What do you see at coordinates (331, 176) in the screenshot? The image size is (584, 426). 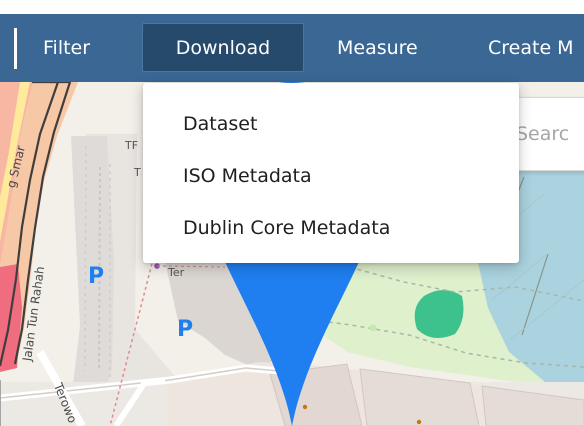 I see `menu-item-iso-metadata: ISO Metadata` at bounding box center [331, 176].